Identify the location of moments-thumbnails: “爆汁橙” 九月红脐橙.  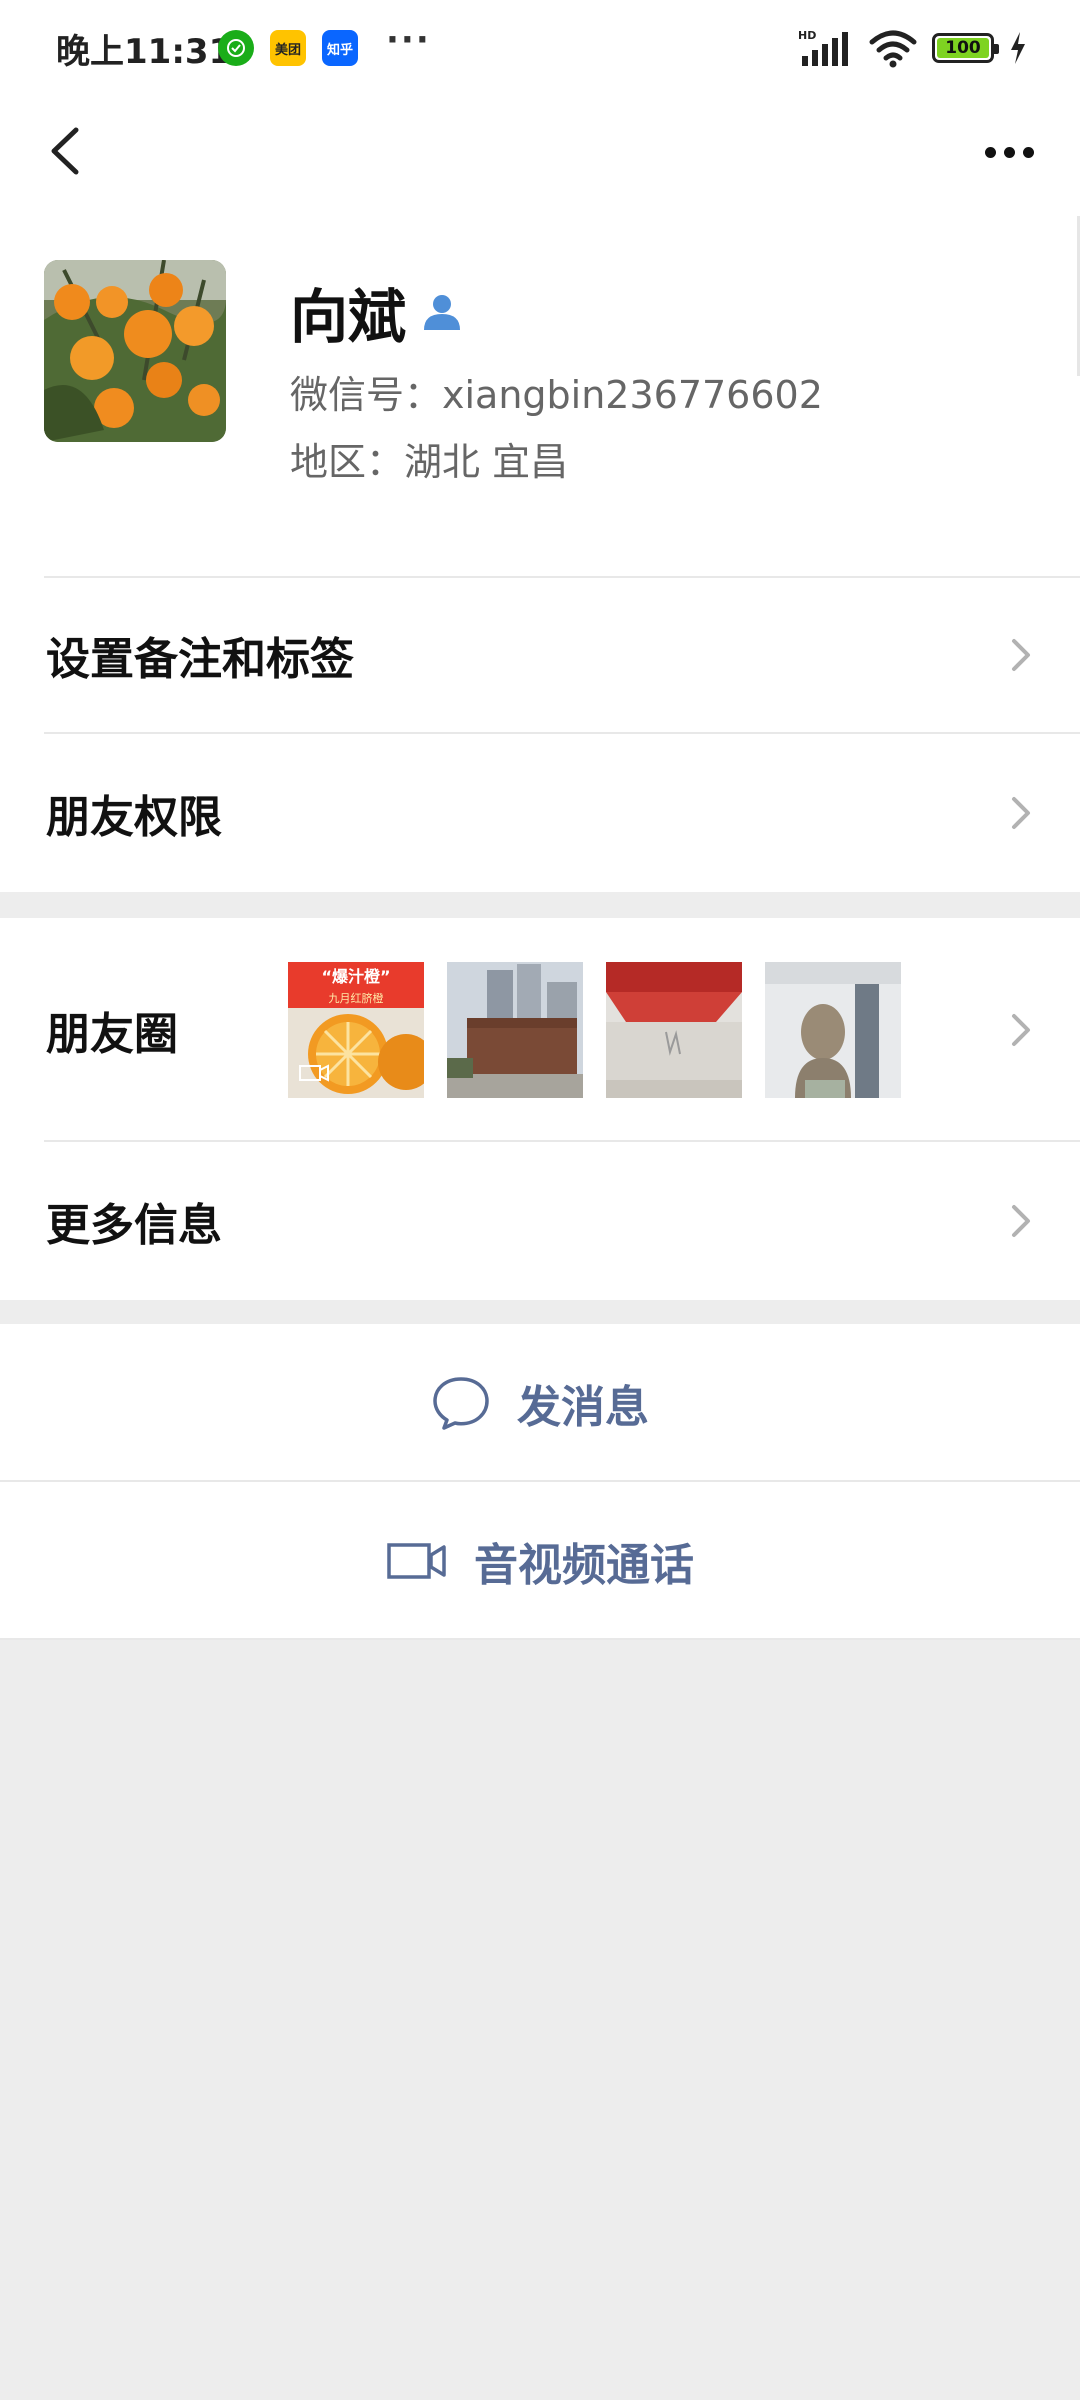
(594, 1030).